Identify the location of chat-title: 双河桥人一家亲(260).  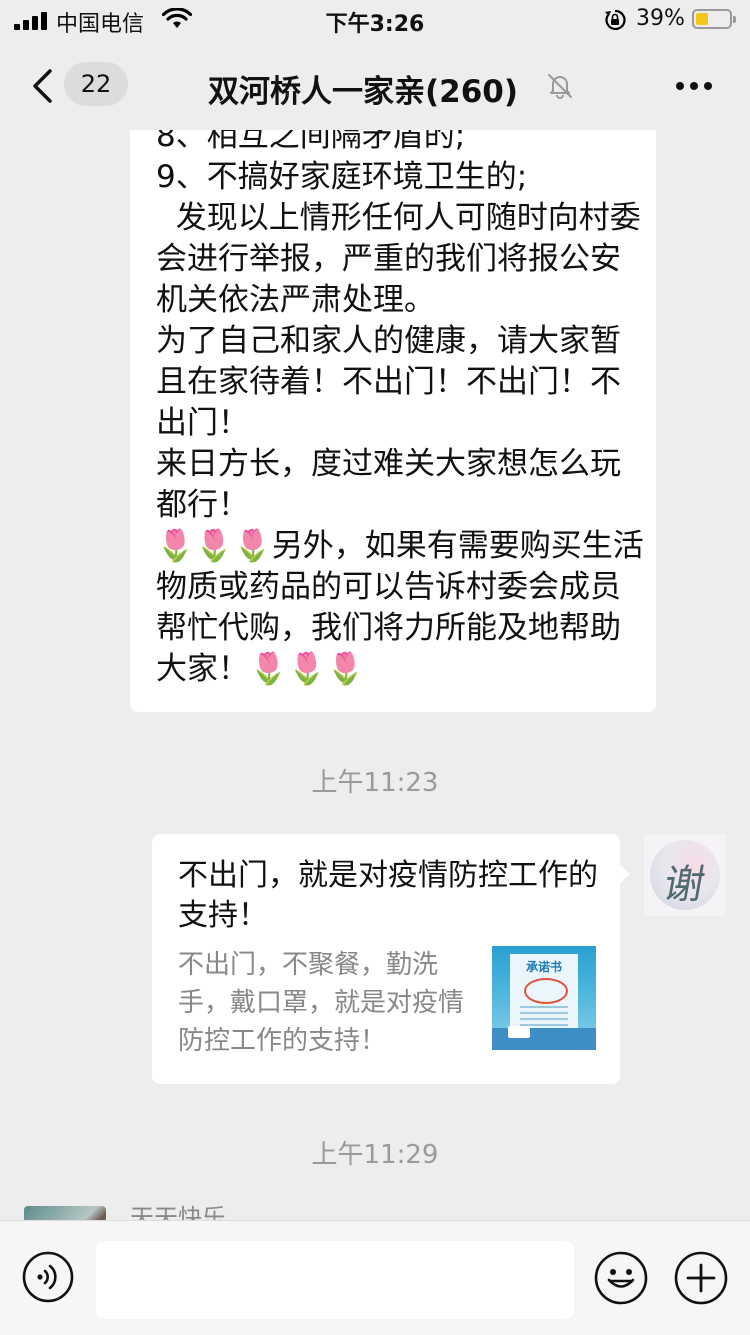
(363, 88).